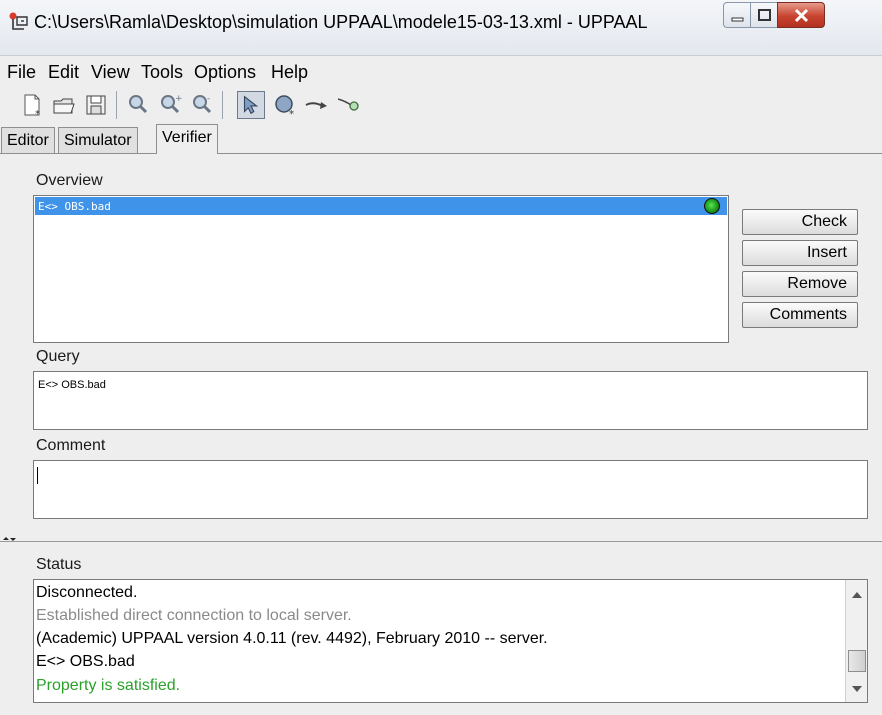 Image resolution: width=882 pixels, height=715 pixels. I want to click on close-button, so click(801, 15).